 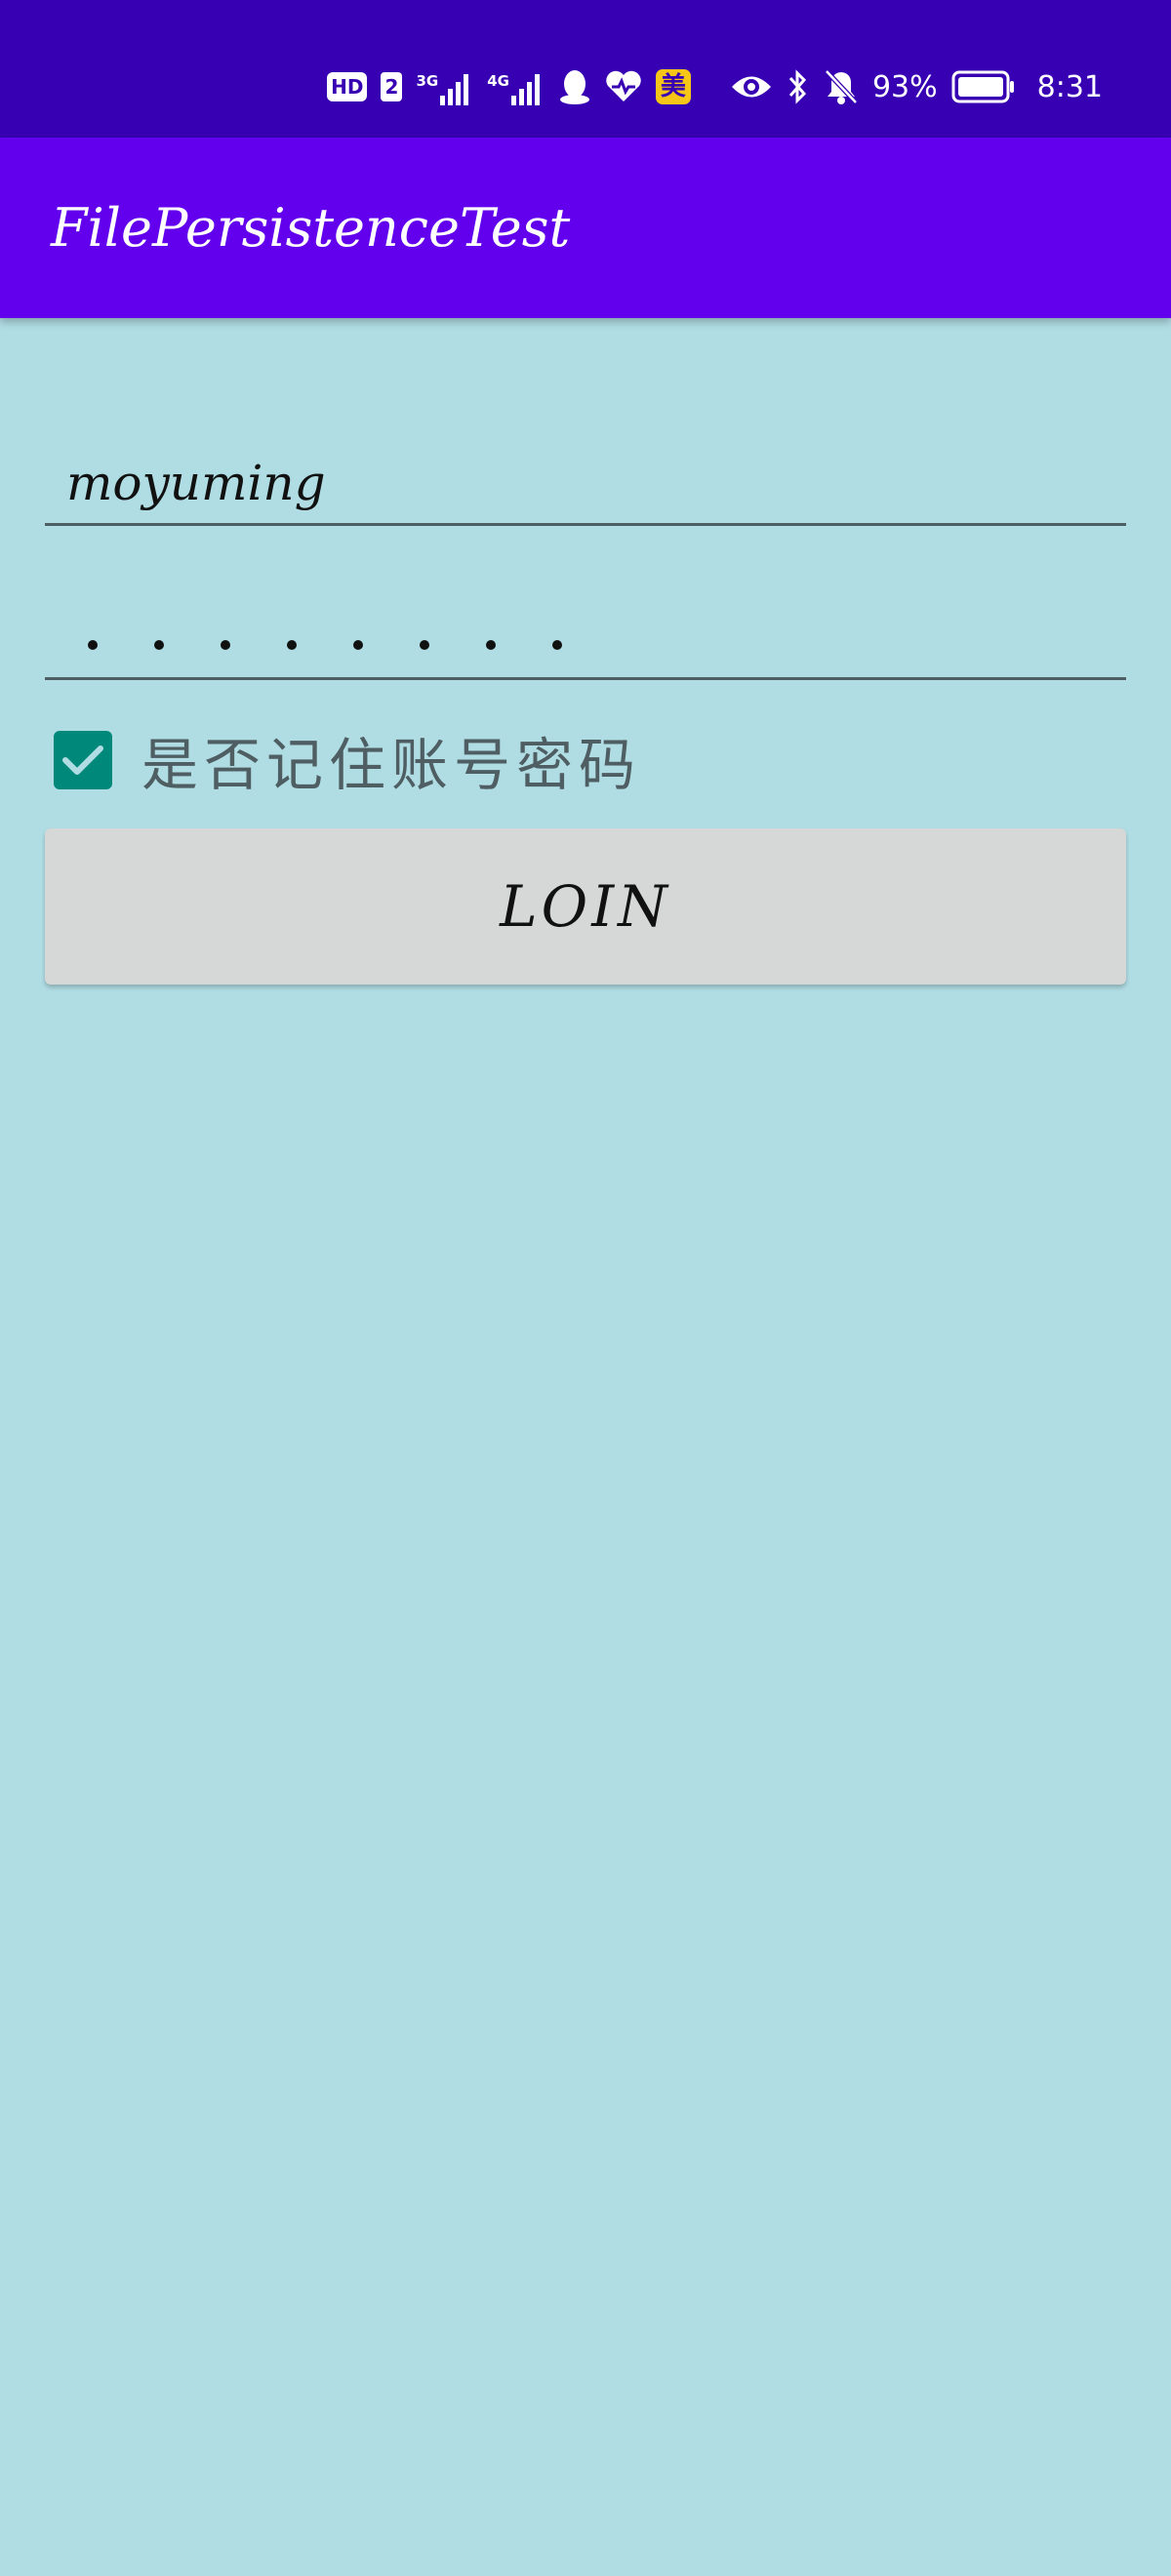 What do you see at coordinates (585, 228) in the screenshot?
I see `app-bar: FilePersistenceTest` at bounding box center [585, 228].